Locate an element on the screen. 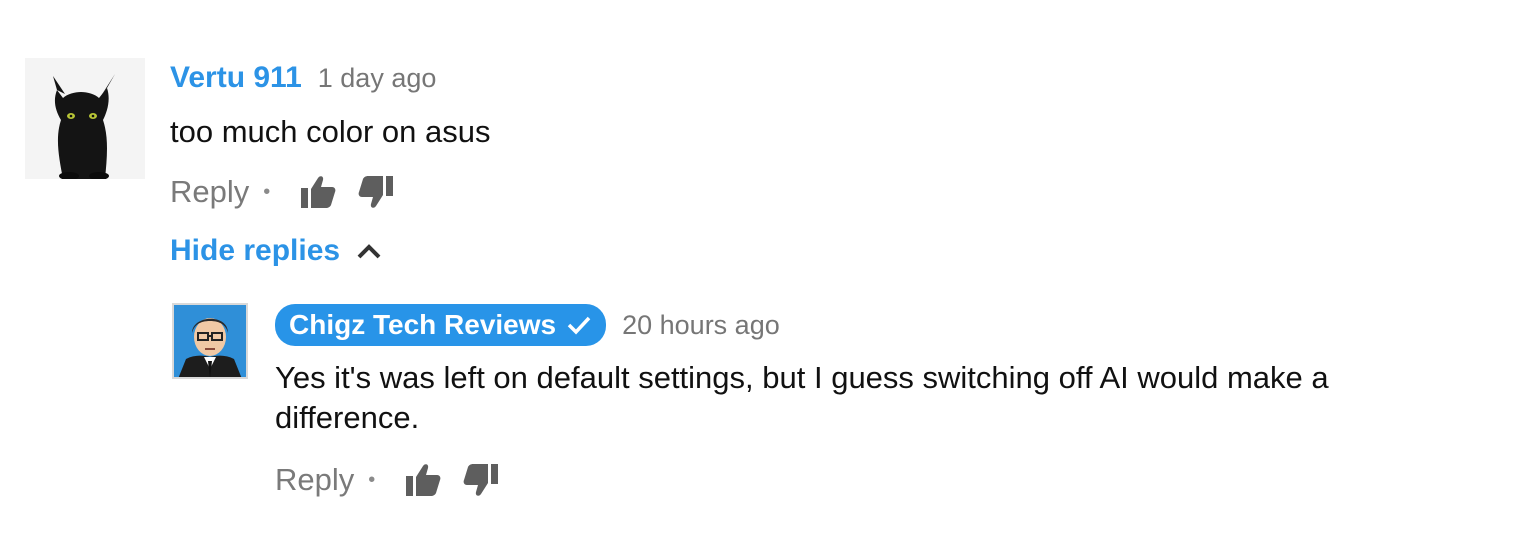  comment-timestamp: 1 day ago is located at coordinates (377, 78).